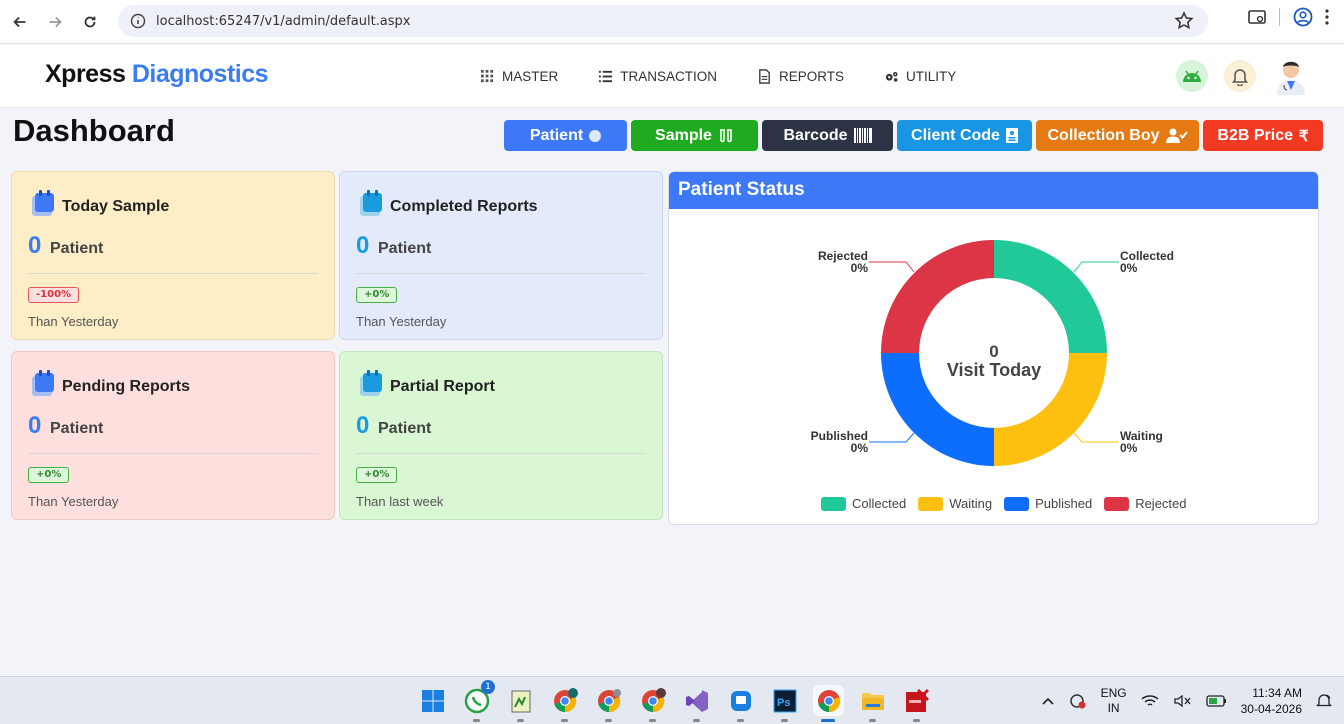 Image resolution: width=1344 pixels, height=724 pixels. I want to click on chrome-profile-2-taskbar, so click(608, 703).